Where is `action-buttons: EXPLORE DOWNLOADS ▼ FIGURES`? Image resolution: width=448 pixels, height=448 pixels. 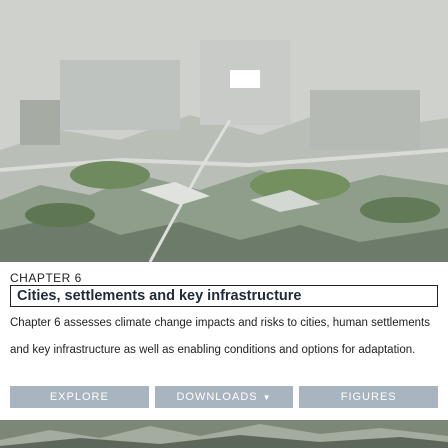
action-buttons: EXPLORE DOWNLOADS ▼ FIGURES is located at coordinates (224, 397).